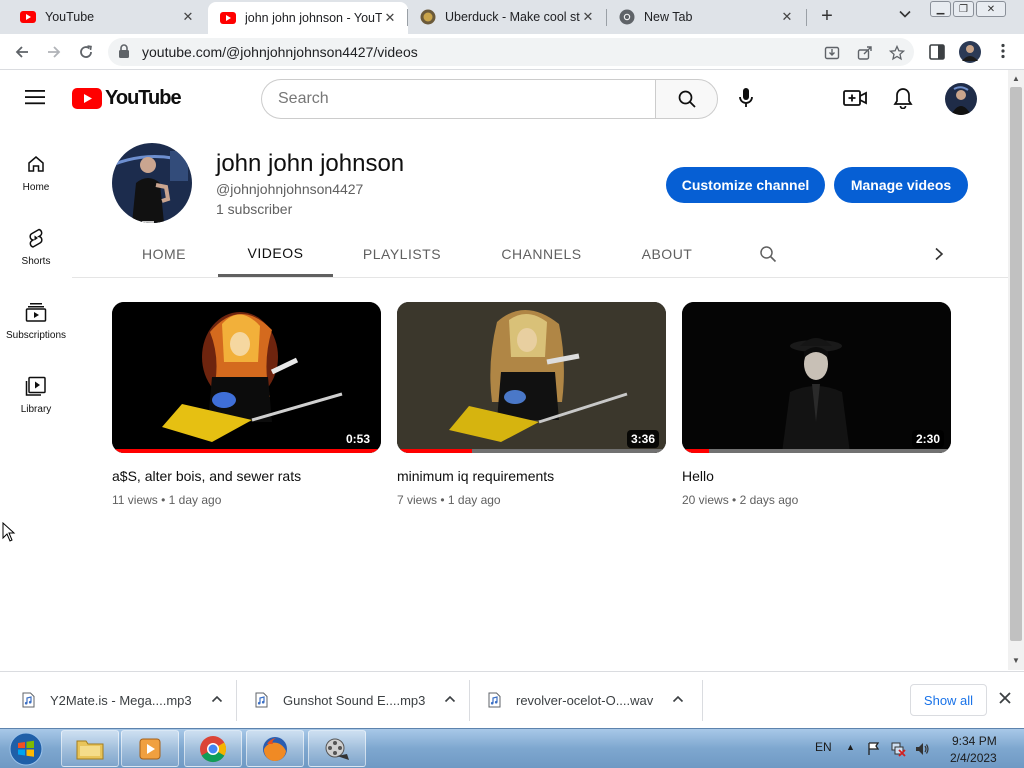 Image resolution: width=1024 pixels, height=768 pixels. What do you see at coordinates (827, 16) in the screenshot?
I see `new-tab-button: +` at bounding box center [827, 16].